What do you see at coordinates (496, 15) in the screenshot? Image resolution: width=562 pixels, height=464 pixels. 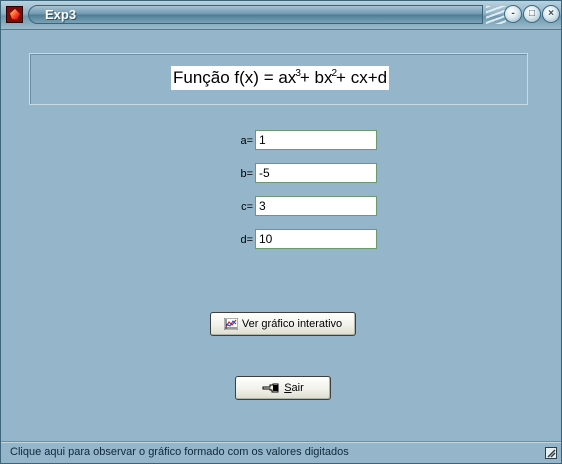 I see `title-decoration` at bounding box center [496, 15].